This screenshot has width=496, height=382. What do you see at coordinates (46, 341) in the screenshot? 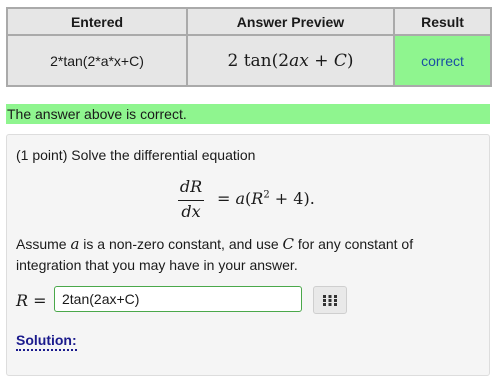
I see `solution-toggle-link: Solution:` at bounding box center [46, 341].